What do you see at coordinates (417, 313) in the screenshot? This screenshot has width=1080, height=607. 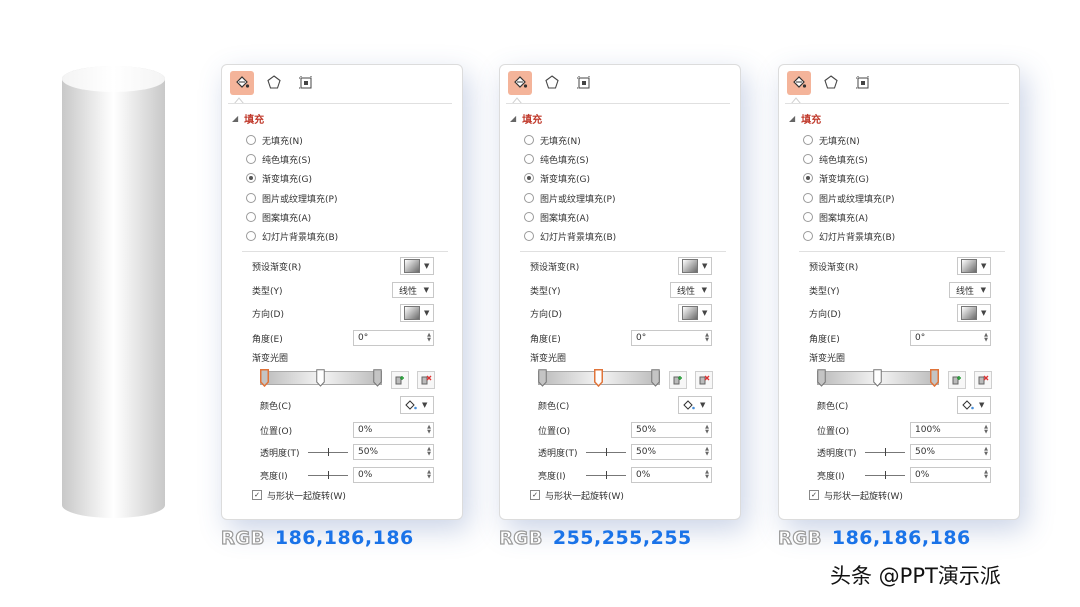 I see `direction-dropdown: ▼` at bounding box center [417, 313].